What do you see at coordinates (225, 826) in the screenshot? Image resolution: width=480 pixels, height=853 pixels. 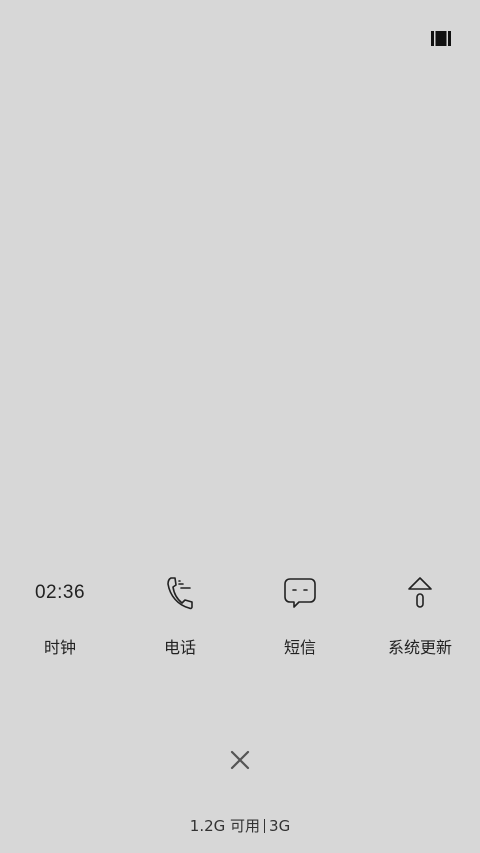 I see `memory-available: 1.2G 可用` at bounding box center [225, 826].